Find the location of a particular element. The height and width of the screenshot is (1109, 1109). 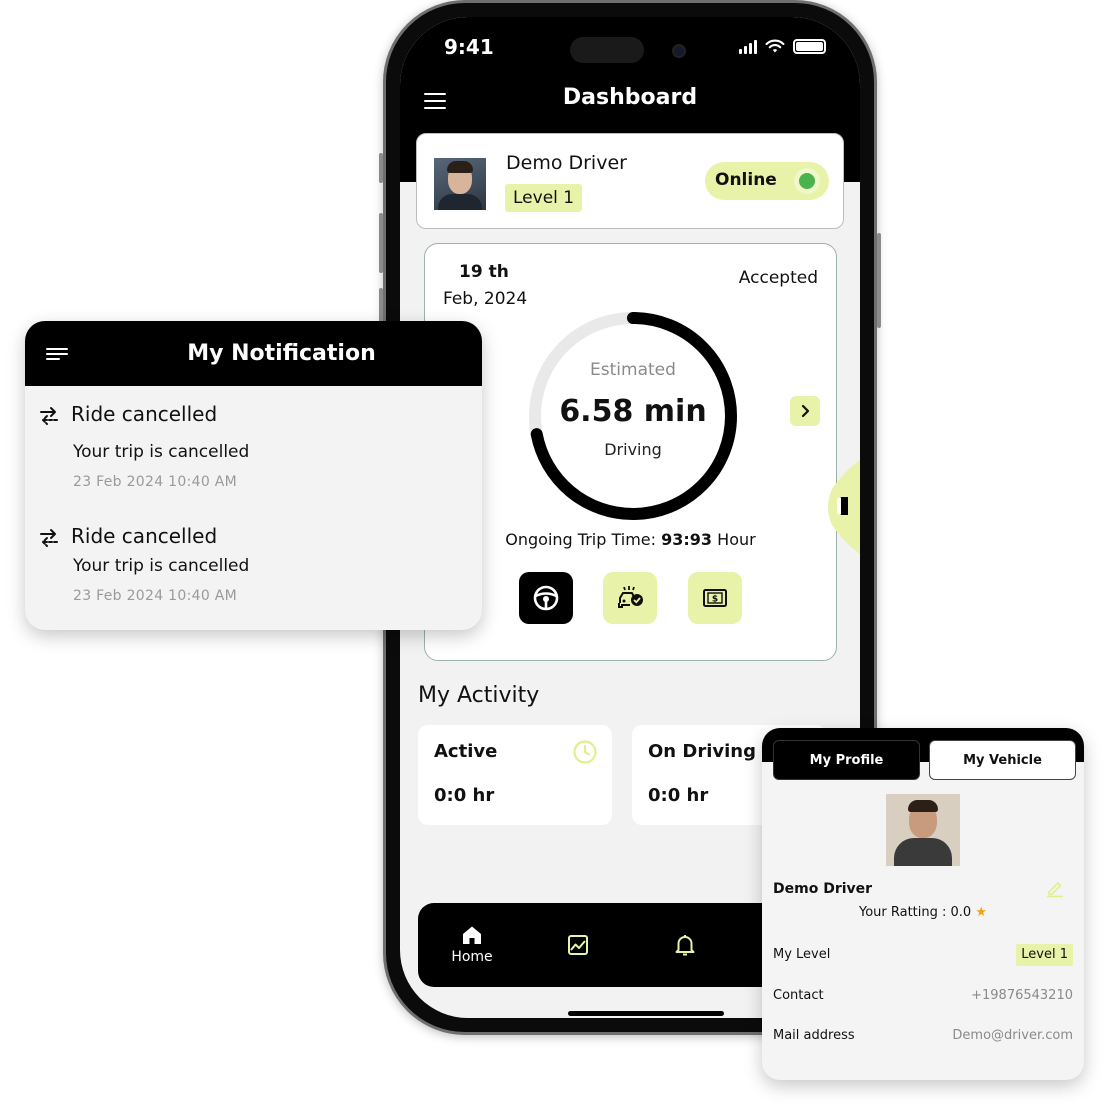

car-check-button is located at coordinates (630, 598).